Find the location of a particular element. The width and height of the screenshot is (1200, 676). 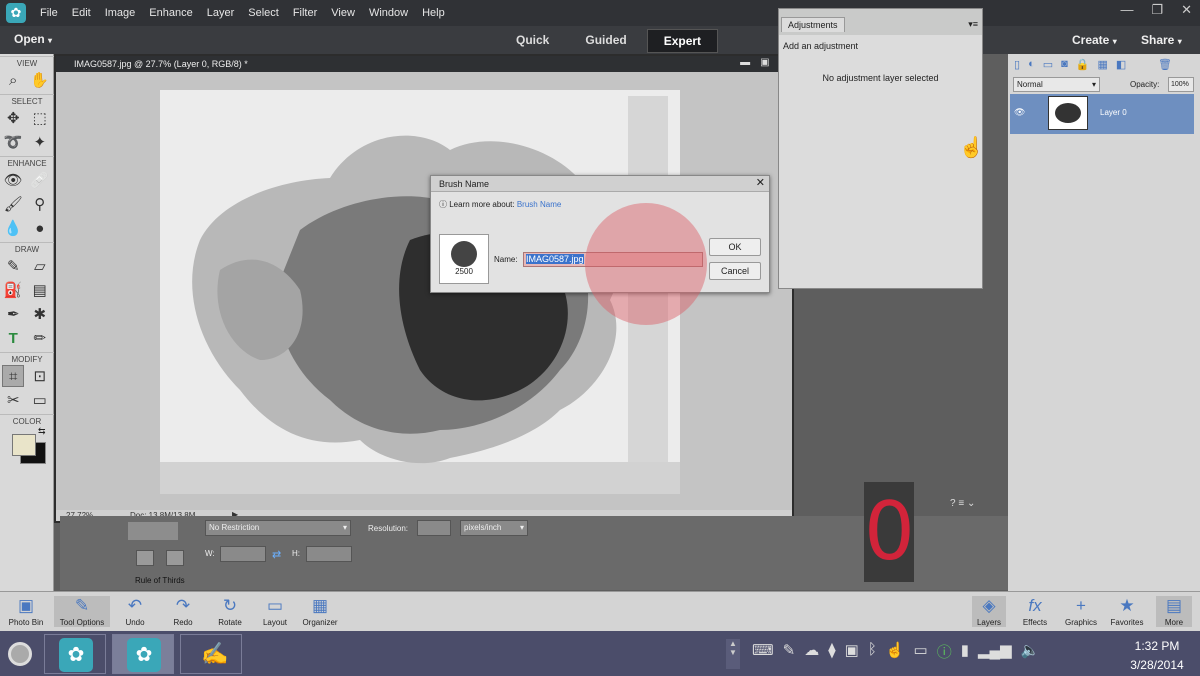

move-tool-icon: ✥ is located at coordinates (13, 118).